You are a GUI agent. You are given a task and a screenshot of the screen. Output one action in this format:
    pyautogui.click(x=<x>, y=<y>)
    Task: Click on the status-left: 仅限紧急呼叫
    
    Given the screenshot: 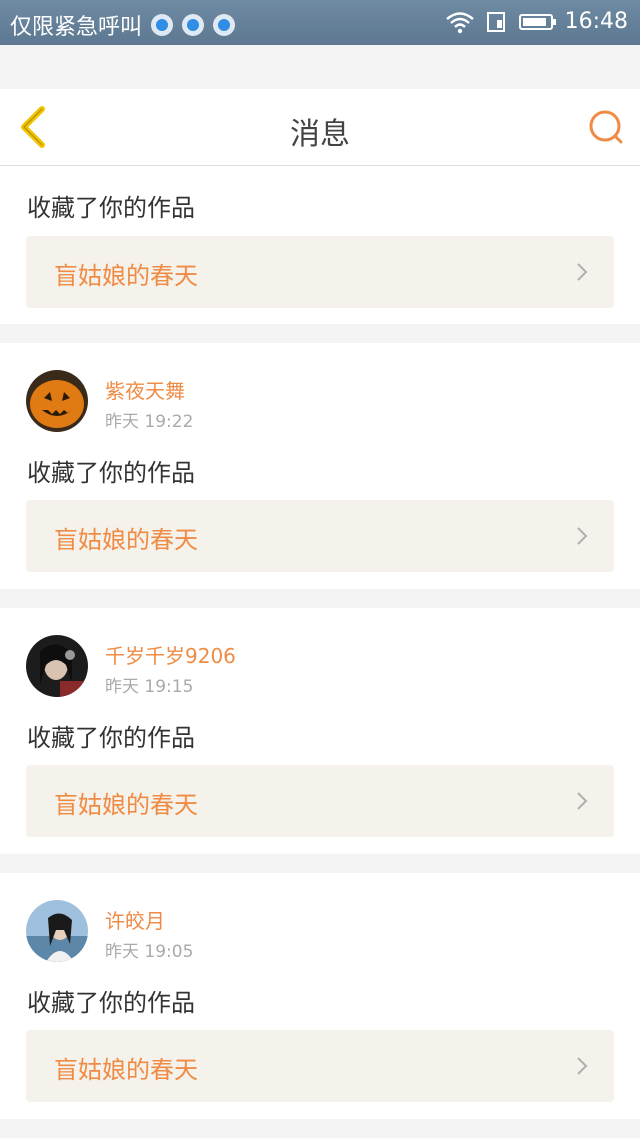 What is the action you would take?
    pyautogui.click(x=123, y=25)
    